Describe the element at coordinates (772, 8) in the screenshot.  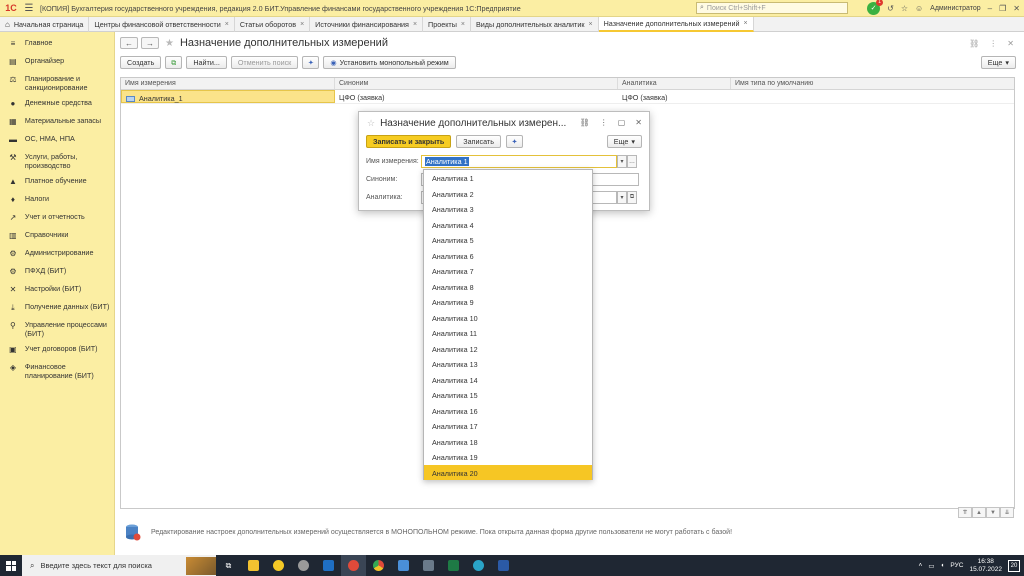
I see `global-search-input: ⌕ Поиск Ctrl+Shift+F` at that location.